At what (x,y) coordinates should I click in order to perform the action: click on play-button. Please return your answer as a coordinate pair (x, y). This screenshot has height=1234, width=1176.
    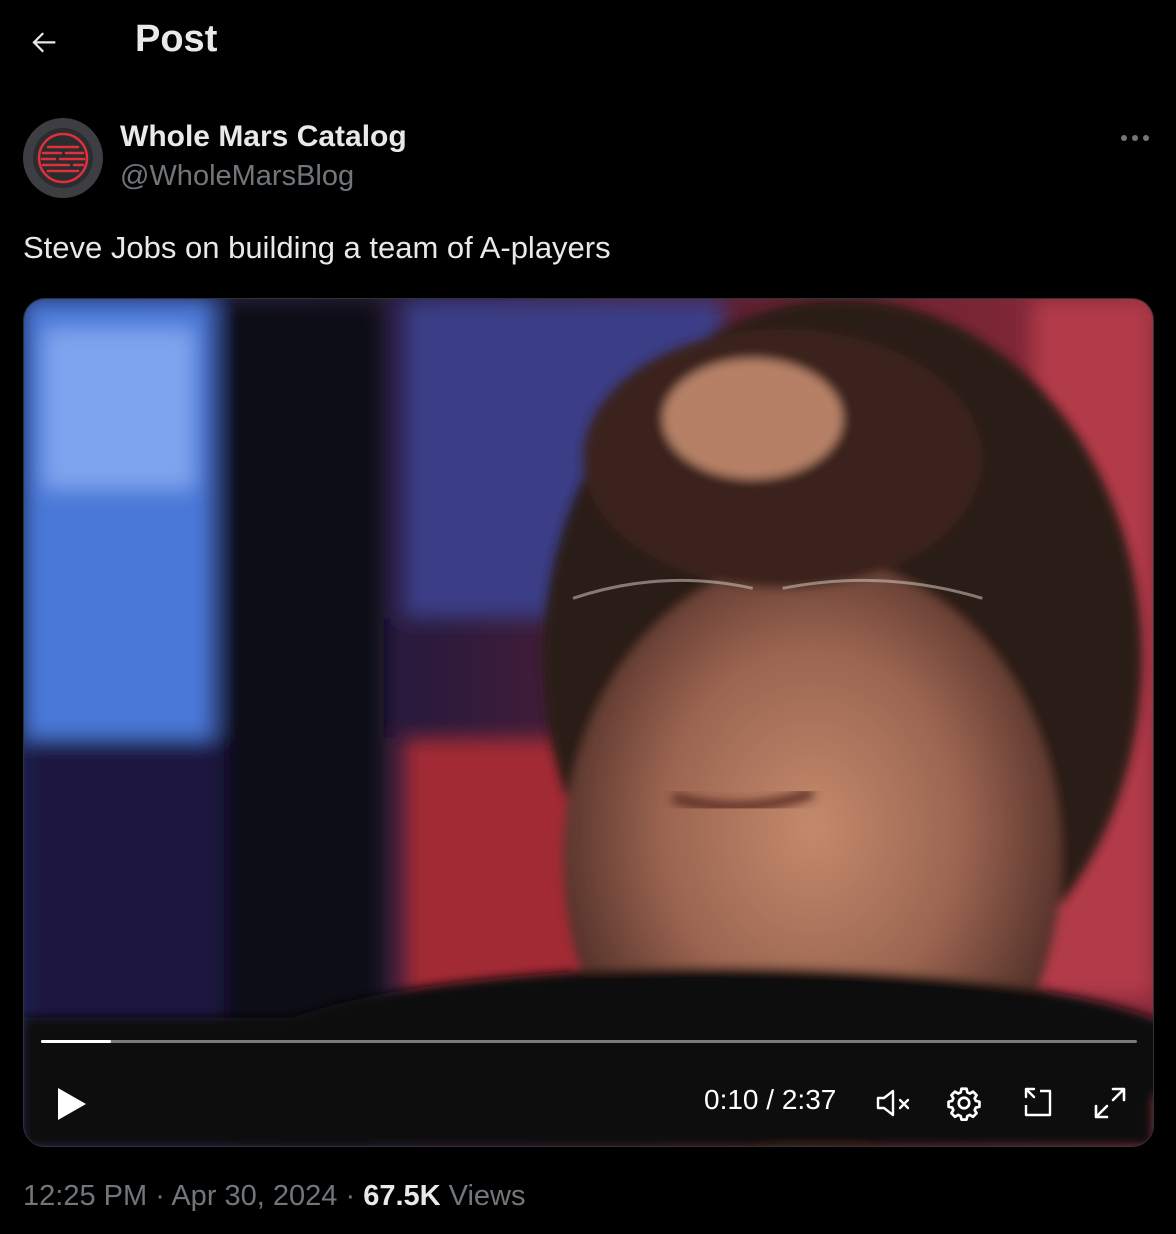
    Looking at the image, I should click on (71, 1104).